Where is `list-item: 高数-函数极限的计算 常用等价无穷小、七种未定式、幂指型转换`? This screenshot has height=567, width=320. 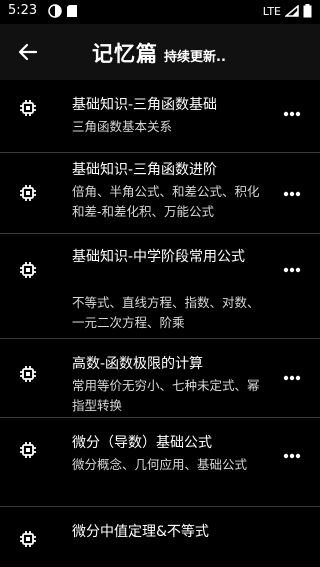
list-item: 高数-函数极限的计算 常用等价无穷小、七种未定式、幂指型转换 is located at coordinates (160, 378).